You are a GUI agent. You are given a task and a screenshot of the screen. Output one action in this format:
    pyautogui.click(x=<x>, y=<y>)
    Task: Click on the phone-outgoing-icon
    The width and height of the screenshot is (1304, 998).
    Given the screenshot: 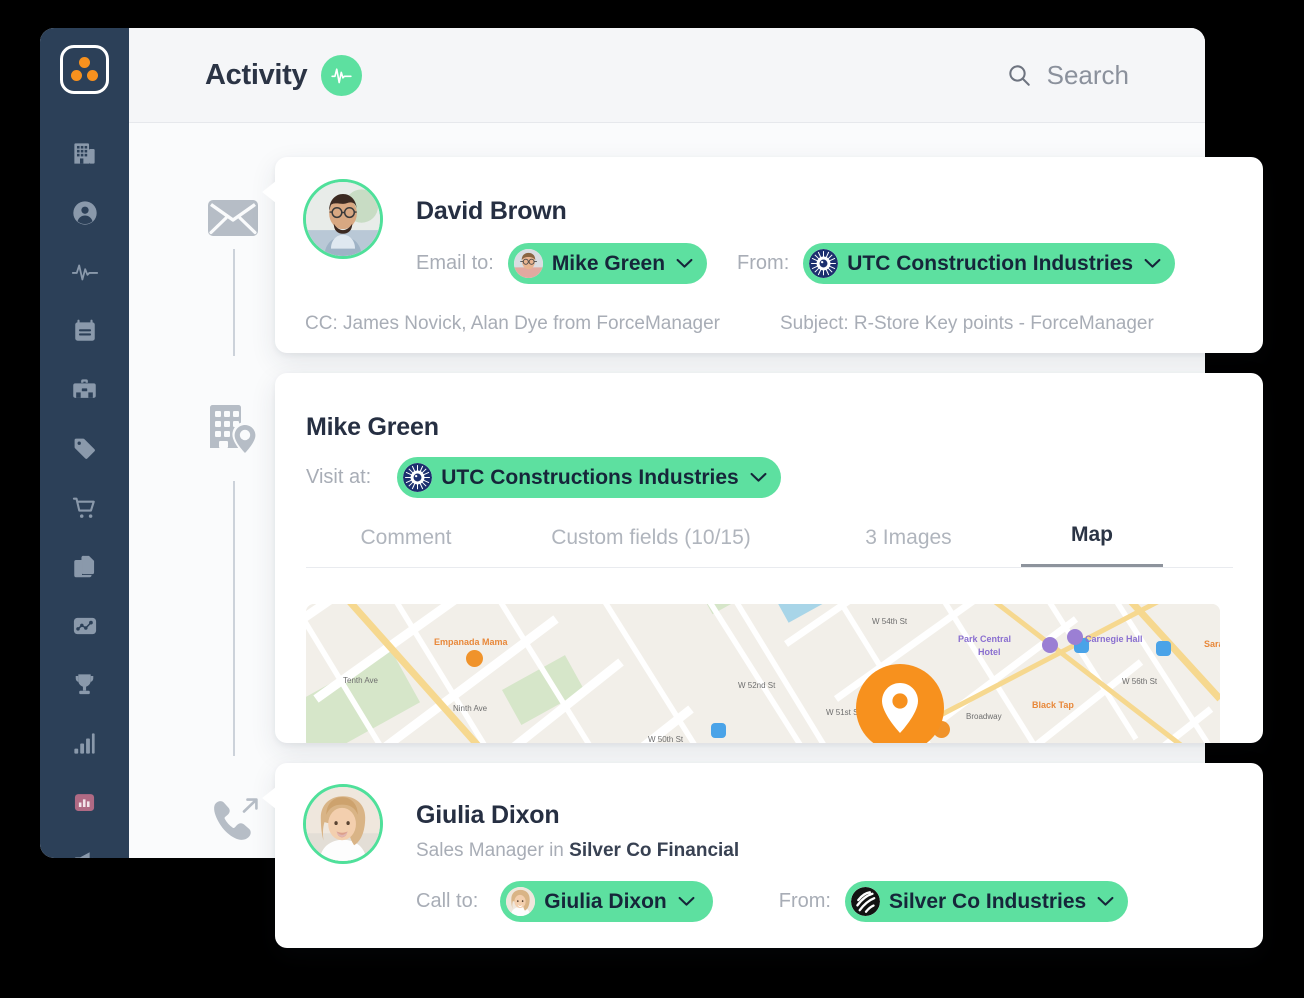 What is the action you would take?
    pyautogui.click(x=236, y=819)
    